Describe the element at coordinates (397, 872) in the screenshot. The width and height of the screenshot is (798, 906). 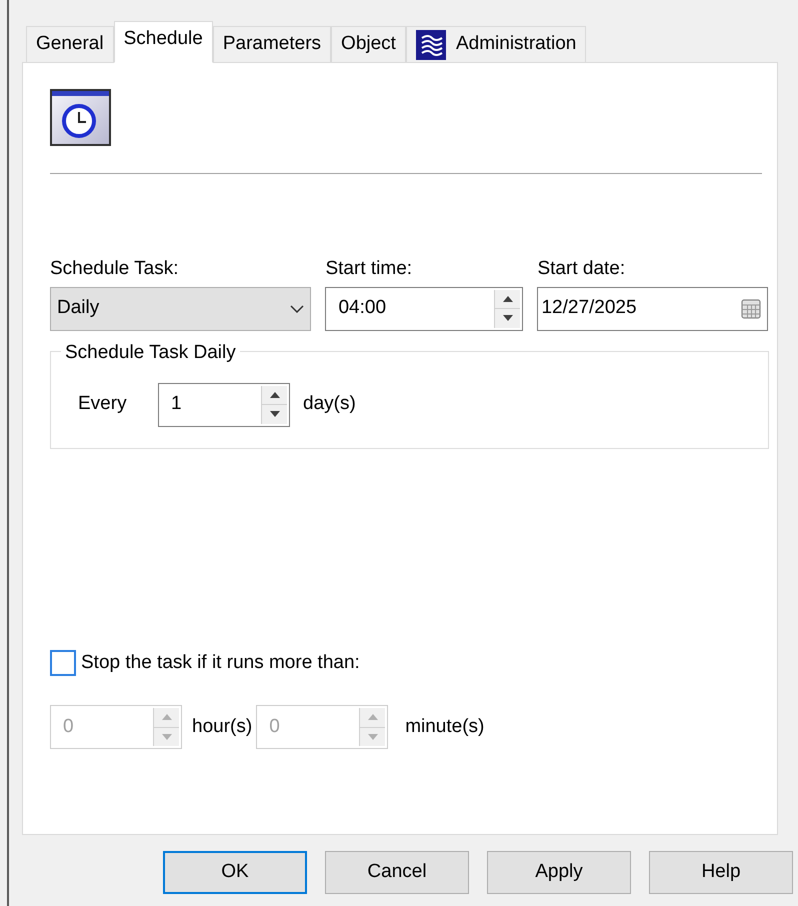
I see `dialog-button: Cancel` at that location.